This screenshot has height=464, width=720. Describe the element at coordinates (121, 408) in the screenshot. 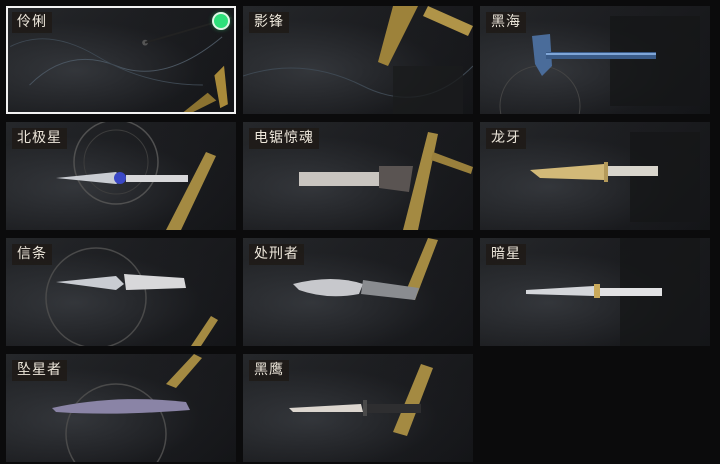

I see `knife-card-10: 坠星者` at that location.